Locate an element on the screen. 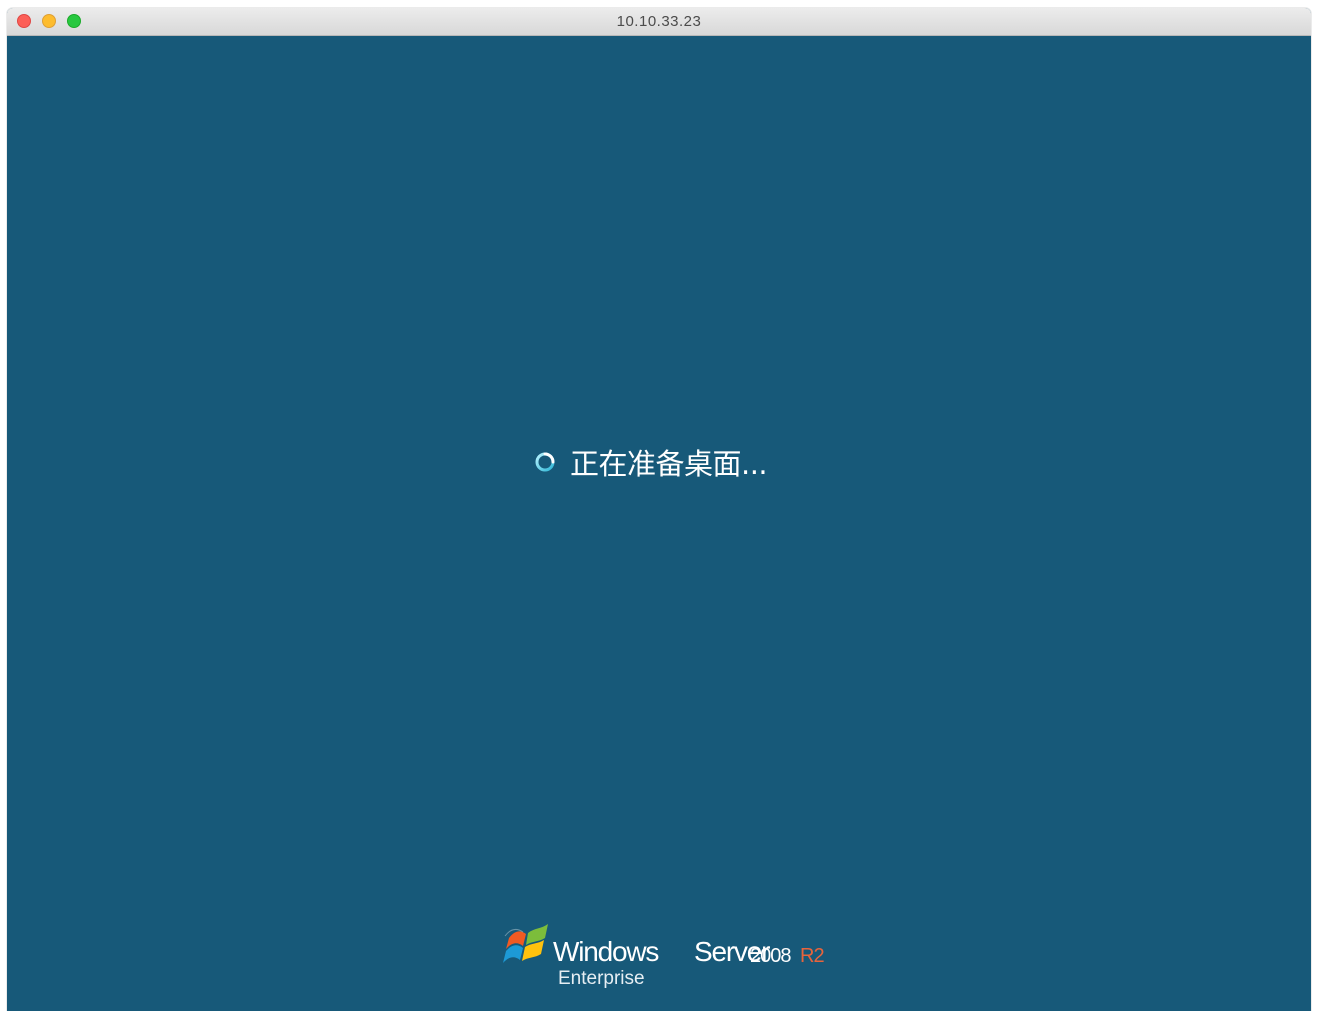  window-title: 10.10.33.23 is located at coordinates (659, 21).